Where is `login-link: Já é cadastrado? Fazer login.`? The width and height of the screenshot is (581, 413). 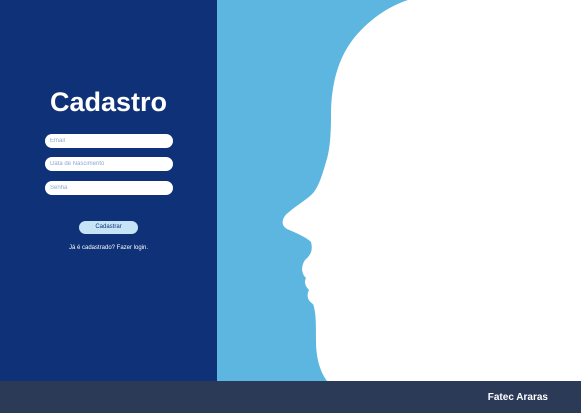
login-link: Já é cadastrado? Fazer login. is located at coordinates (108, 248).